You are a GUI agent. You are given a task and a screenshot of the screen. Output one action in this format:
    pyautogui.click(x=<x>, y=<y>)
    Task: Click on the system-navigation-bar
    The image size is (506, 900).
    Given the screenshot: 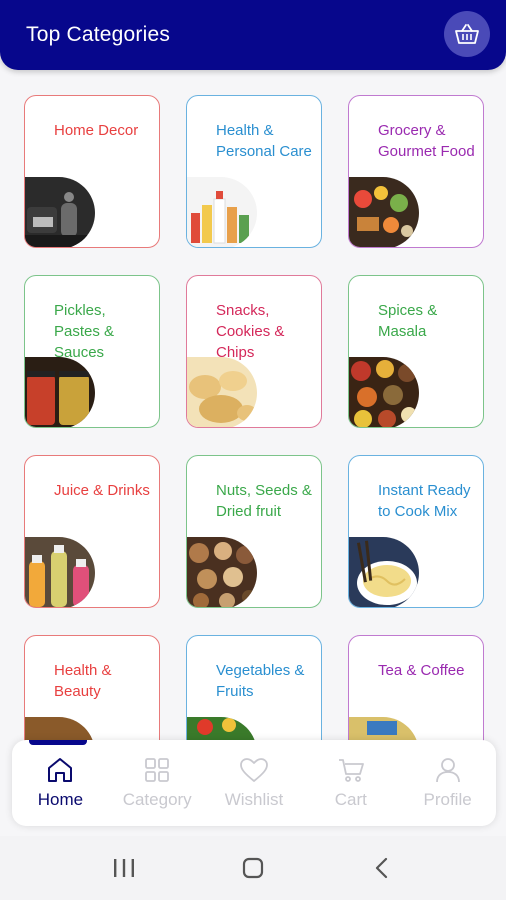 What is the action you would take?
    pyautogui.click(x=253, y=868)
    